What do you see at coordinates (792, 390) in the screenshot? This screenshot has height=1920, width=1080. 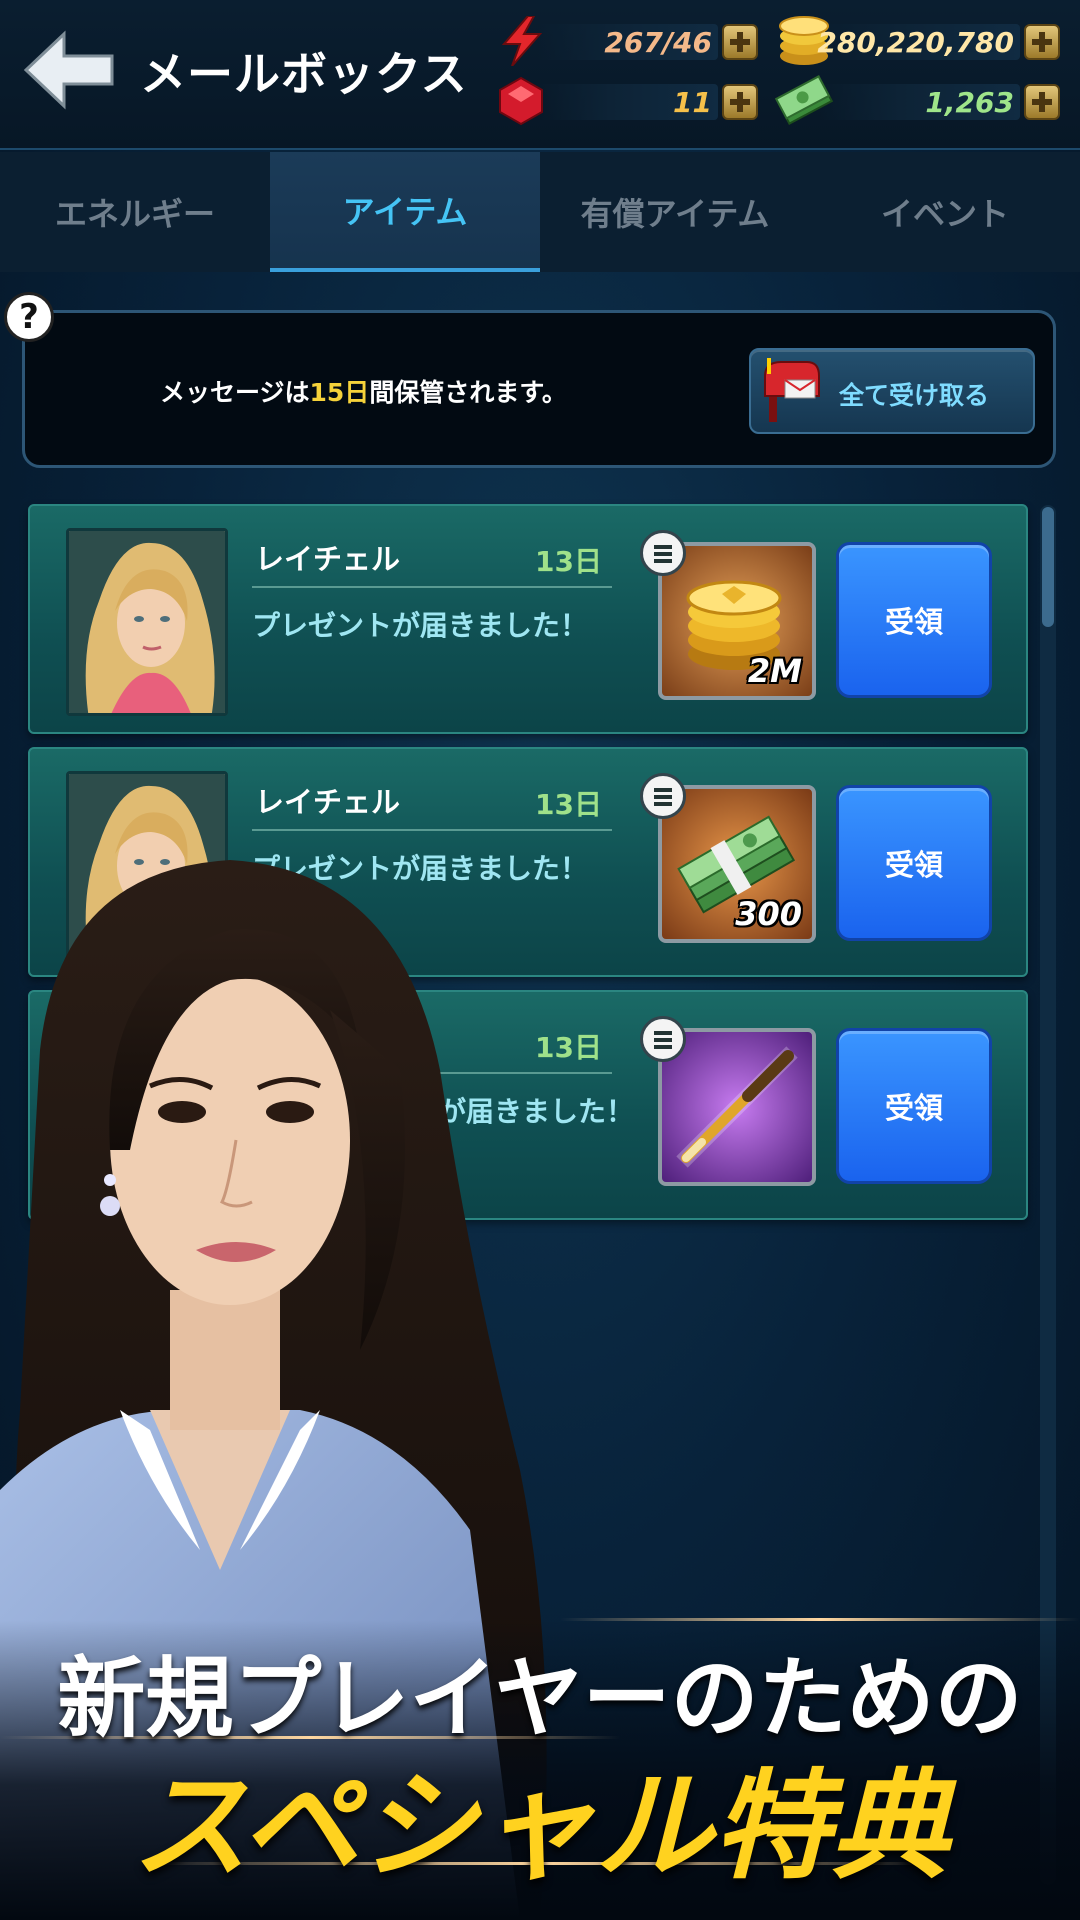 I see `mailbox-icon` at bounding box center [792, 390].